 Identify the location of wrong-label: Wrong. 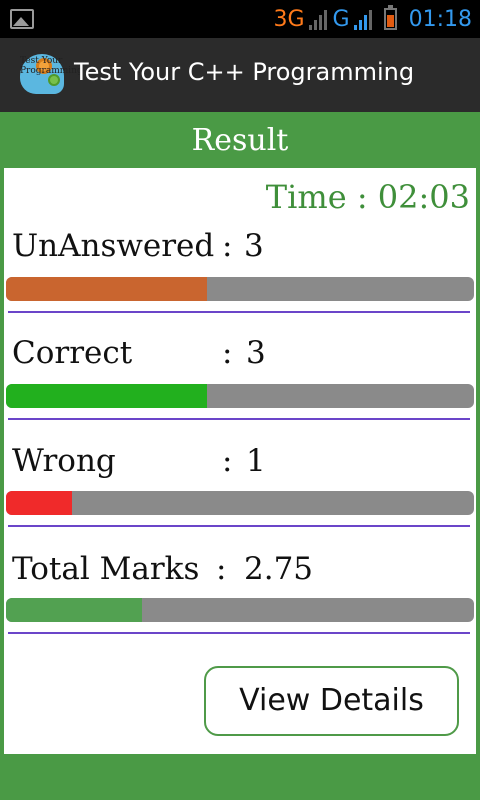
(64, 461).